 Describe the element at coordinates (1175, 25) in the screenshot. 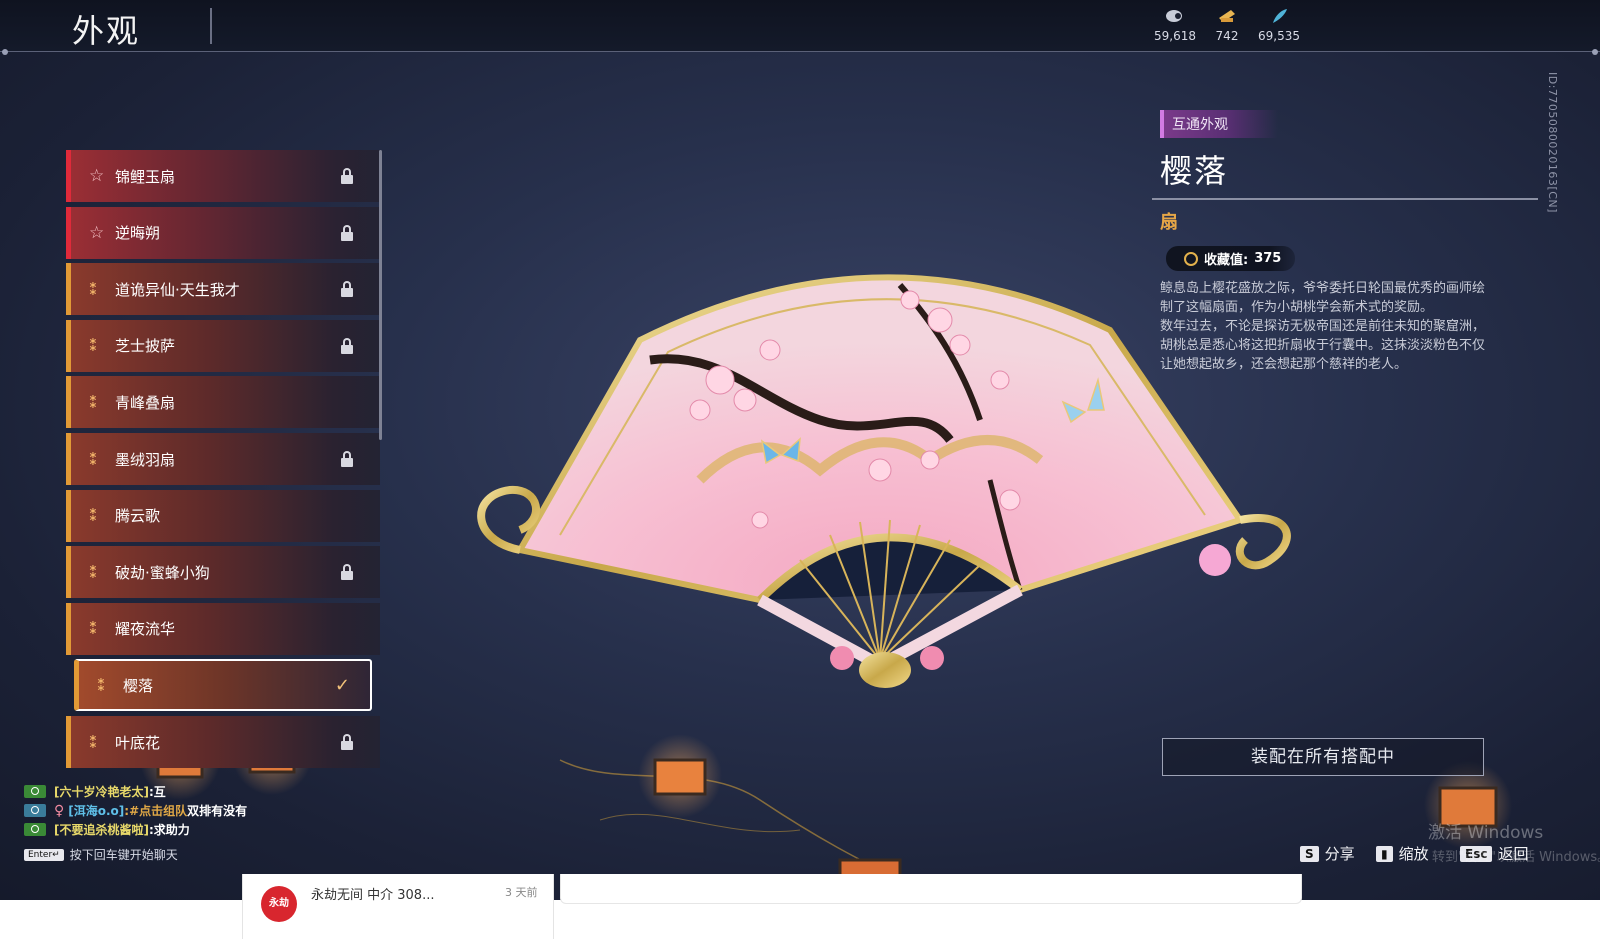

I see `currency-jade: 59,618` at that location.